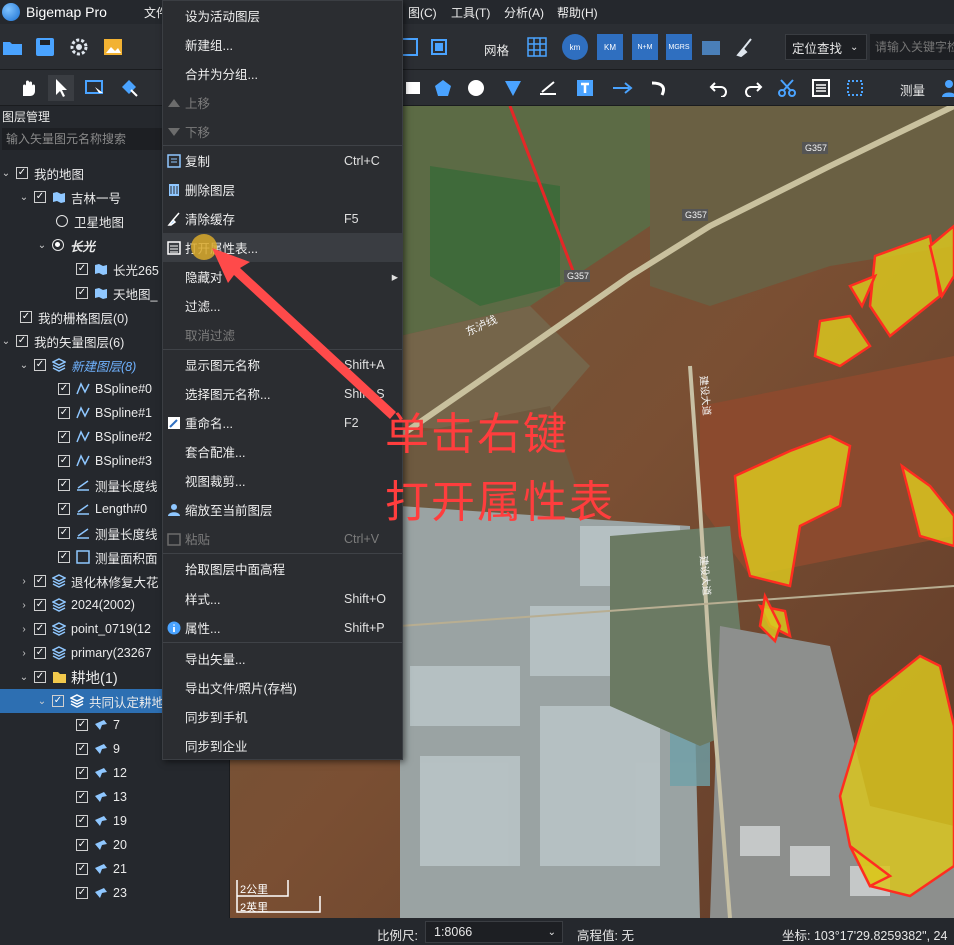  I want to click on scale-select: 1:8066 ⌄, so click(494, 932).